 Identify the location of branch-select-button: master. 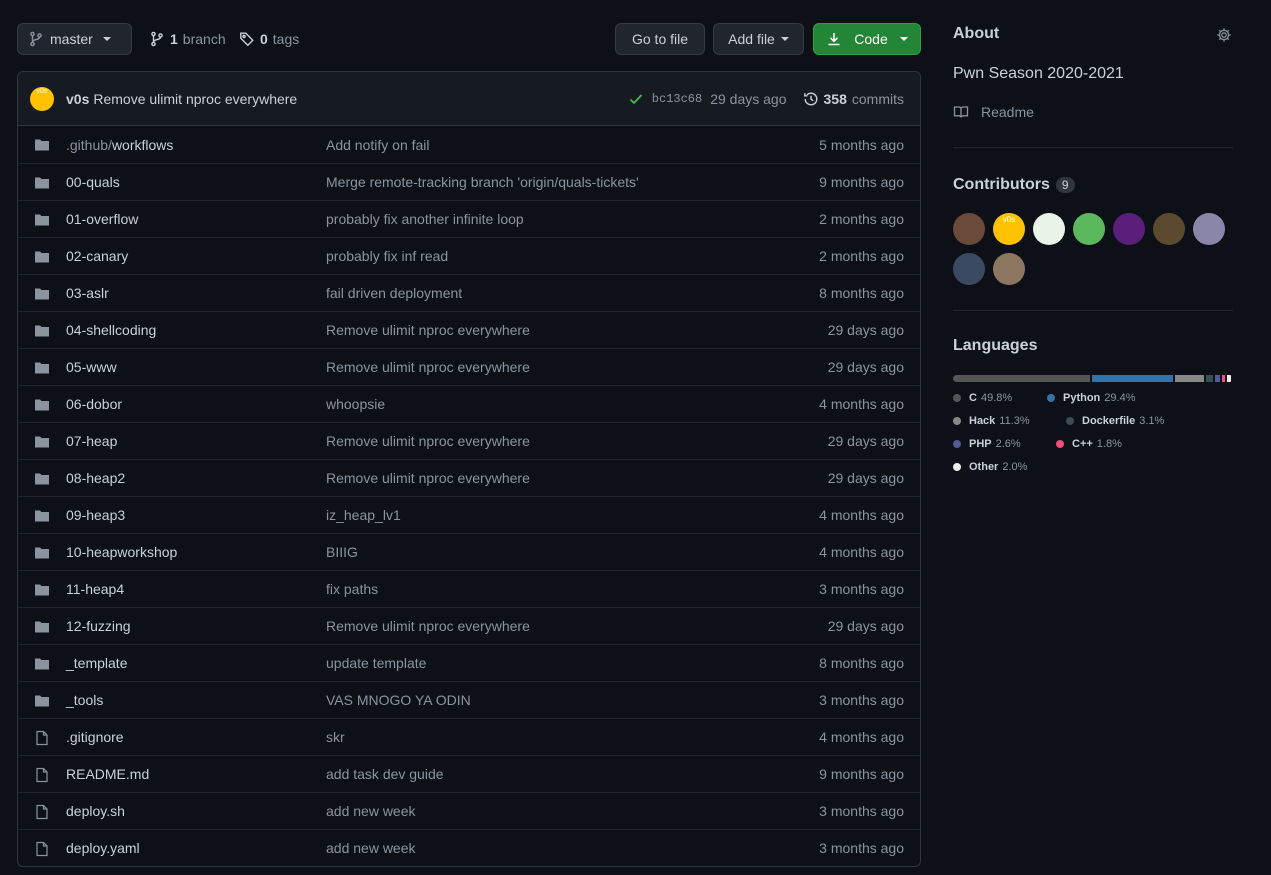
(74, 39).